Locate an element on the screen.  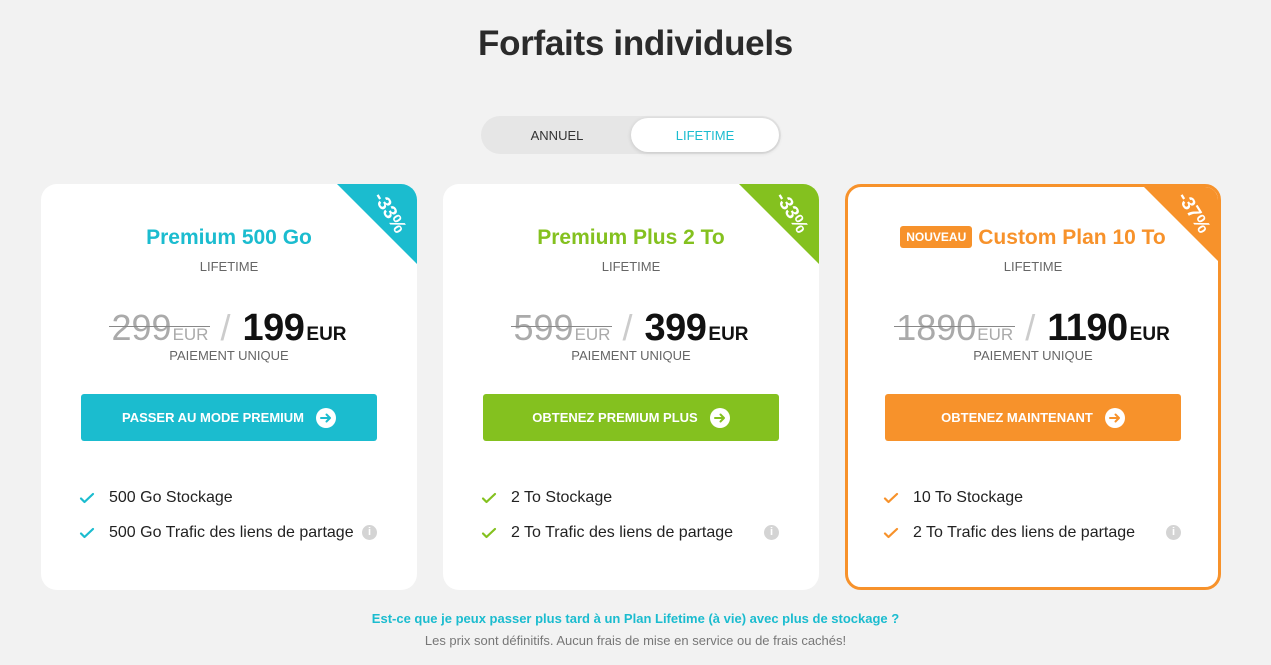
old-price-value: 299 is located at coordinates (141, 327).